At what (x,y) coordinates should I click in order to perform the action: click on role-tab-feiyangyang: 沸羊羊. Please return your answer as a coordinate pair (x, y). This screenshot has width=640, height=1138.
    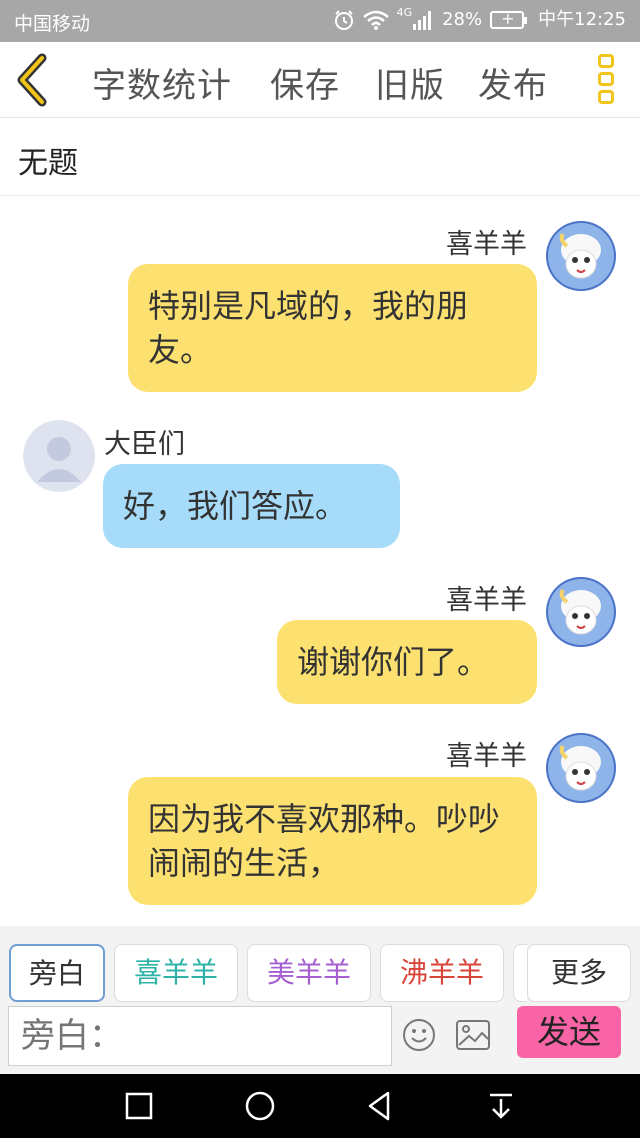
    Looking at the image, I should click on (442, 973).